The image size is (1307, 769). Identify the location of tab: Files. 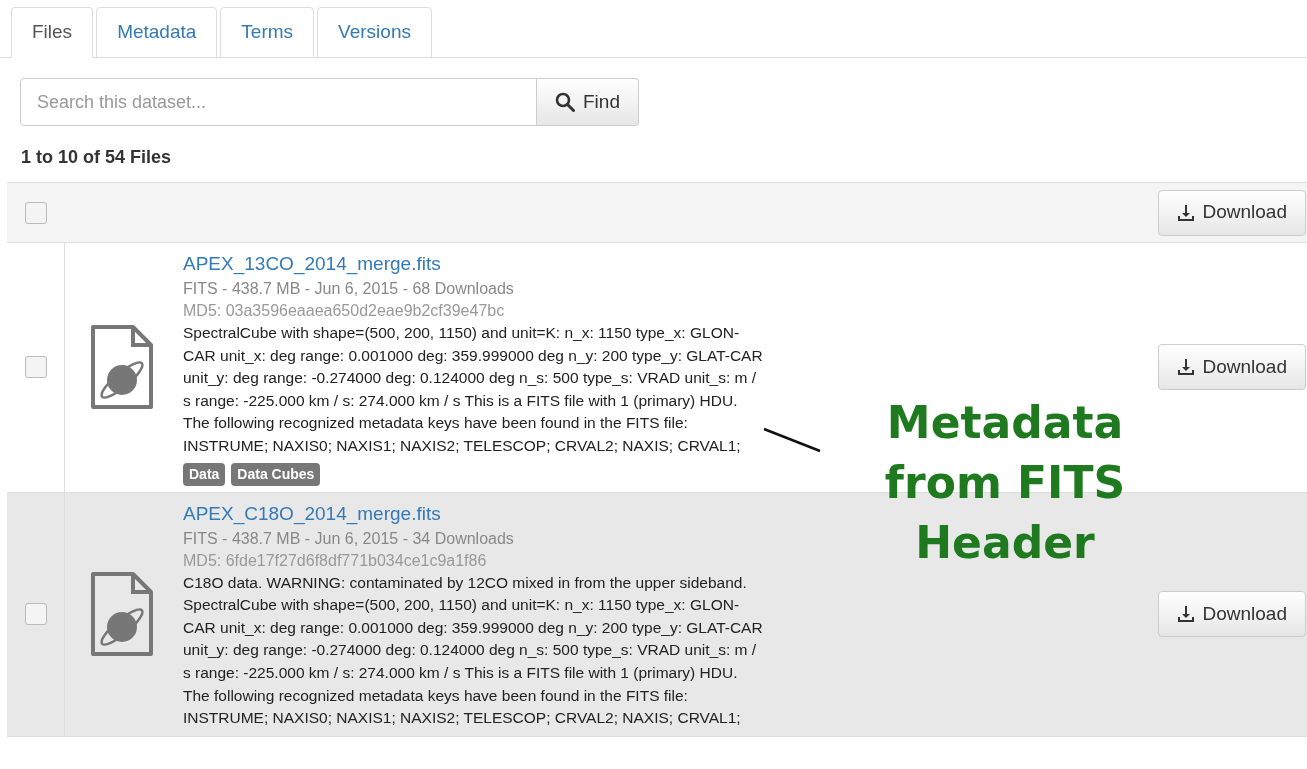
(52, 32).